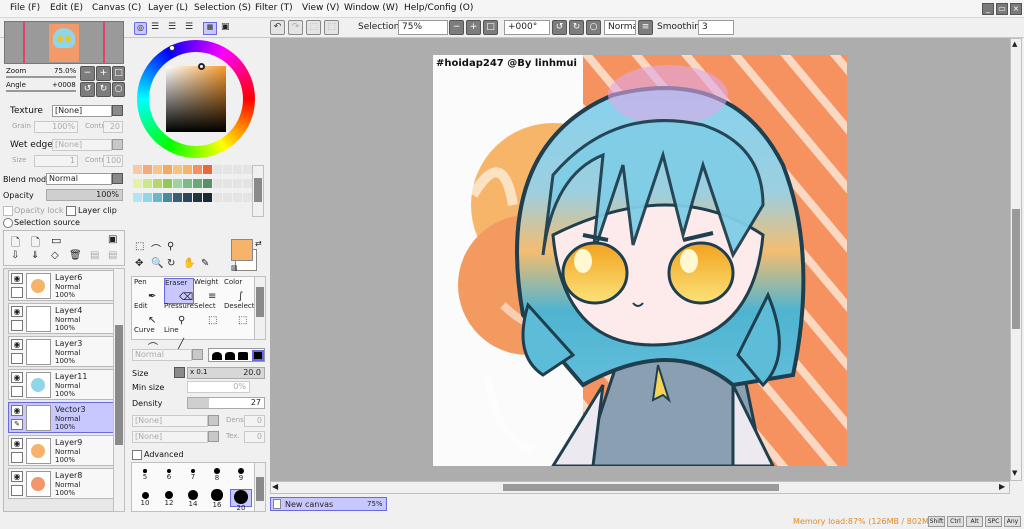  Describe the element at coordinates (423, 27) in the screenshot. I see `zoom-select: 75%` at that location.